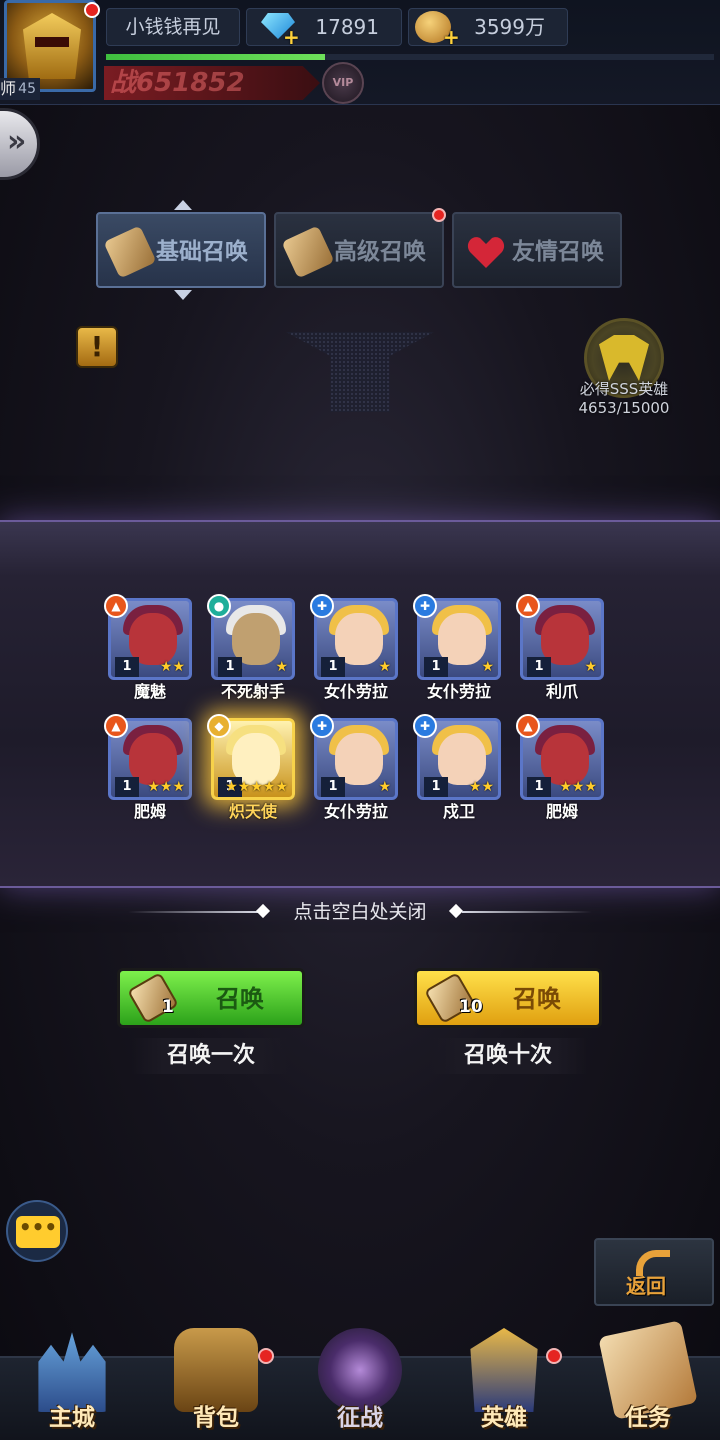  What do you see at coordinates (646, 1286) in the screenshot?
I see `back-label: 返回` at bounding box center [646, 1286].